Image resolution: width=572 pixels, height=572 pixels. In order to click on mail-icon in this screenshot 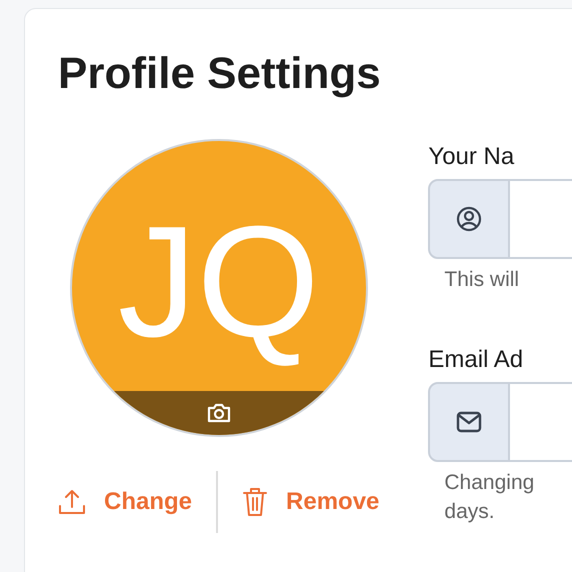, I will do `click(469, 422)`.